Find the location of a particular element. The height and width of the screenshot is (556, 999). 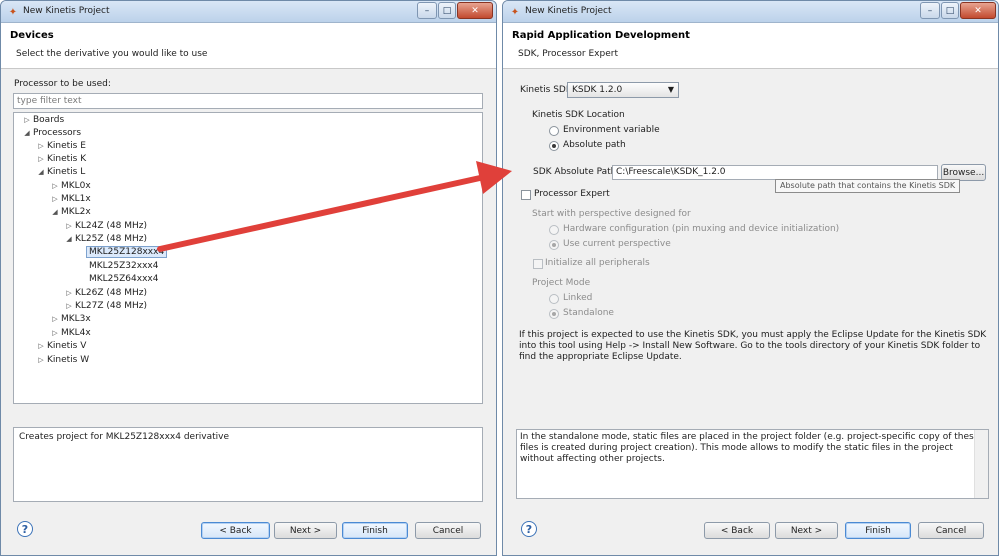

tree-item-label: MKL25Z128xxx4 is located at coordinates (127, 252).